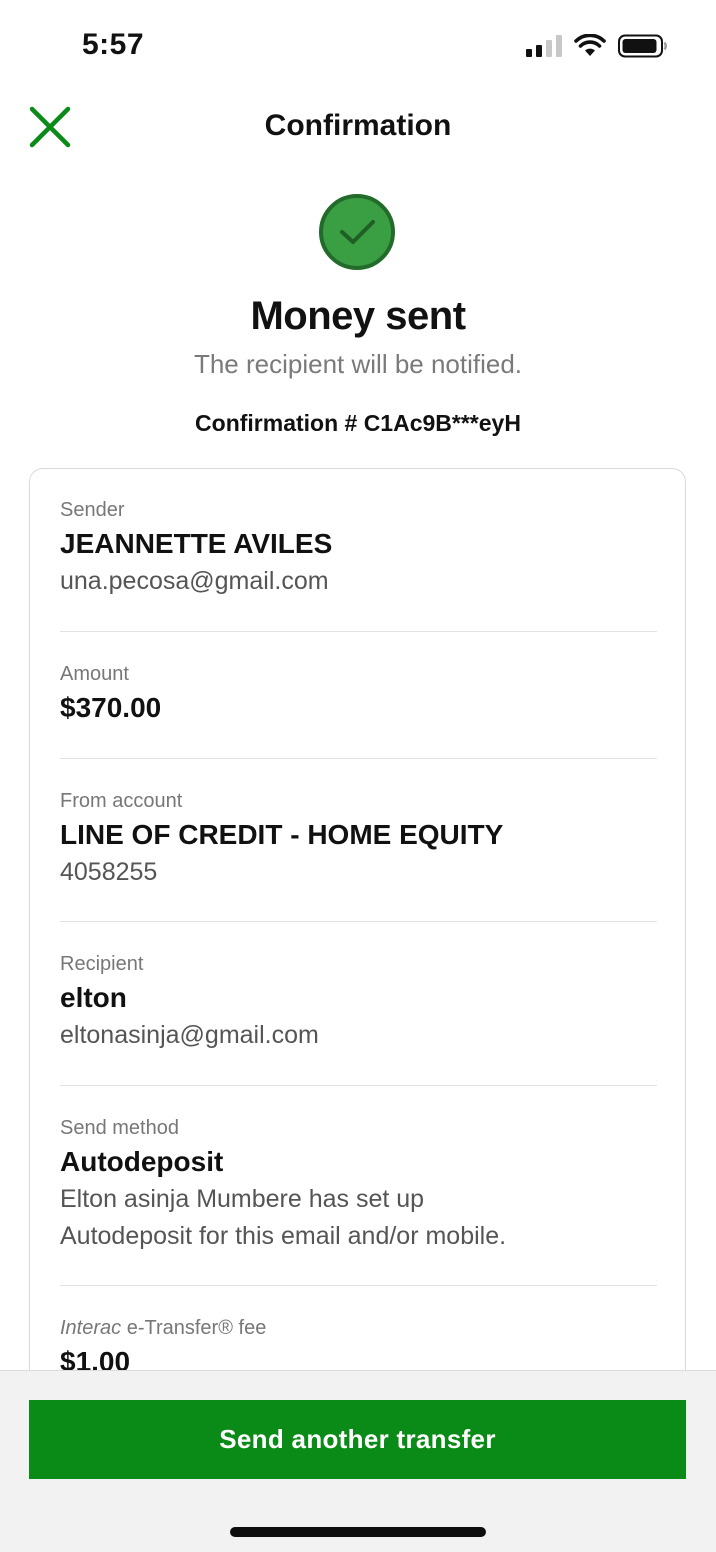 This screenshot has width=716, height=1552. What do you see at coordinates (358, 125) in the screenshot?
I see `page-title: Confirmation` at bounding box center [358, 125].